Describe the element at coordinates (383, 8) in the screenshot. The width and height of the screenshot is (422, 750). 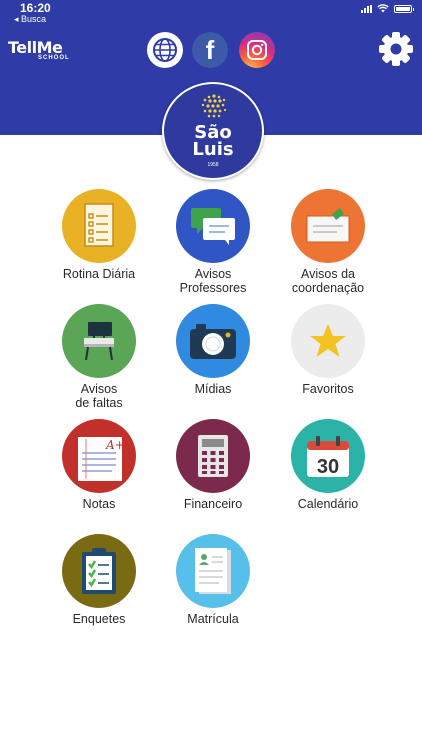
I see `wifi-icon` at that location.